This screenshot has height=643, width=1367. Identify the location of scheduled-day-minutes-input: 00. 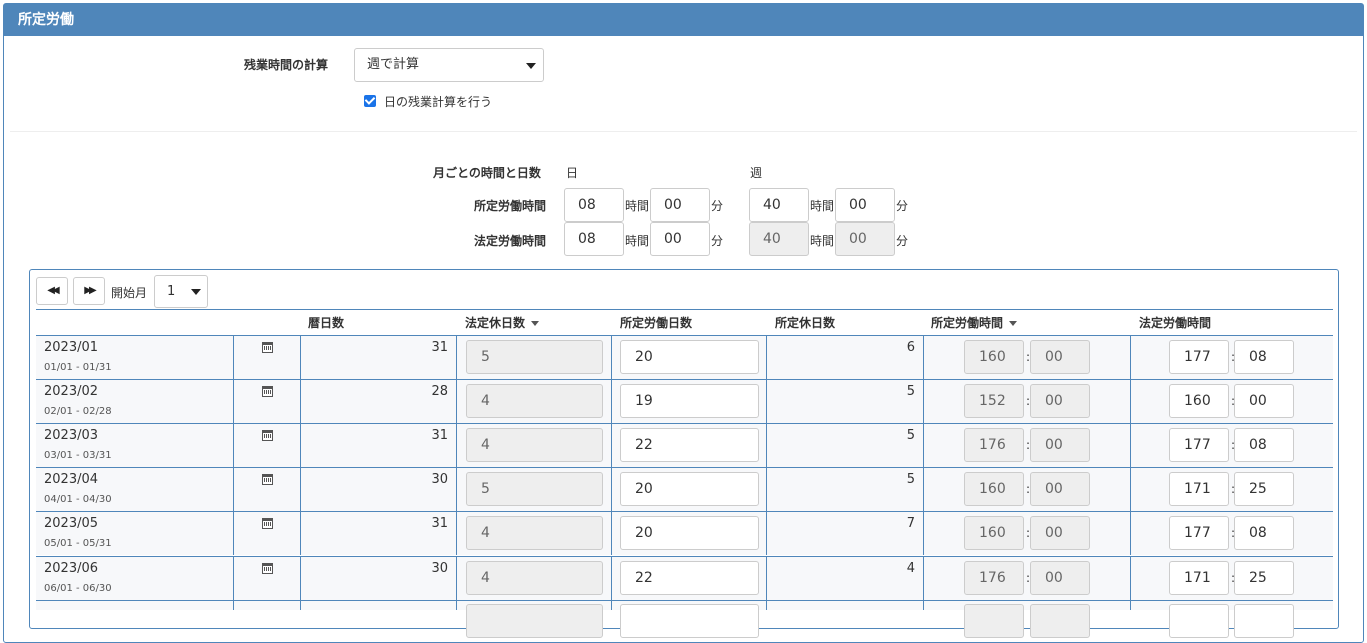
(680, 205).